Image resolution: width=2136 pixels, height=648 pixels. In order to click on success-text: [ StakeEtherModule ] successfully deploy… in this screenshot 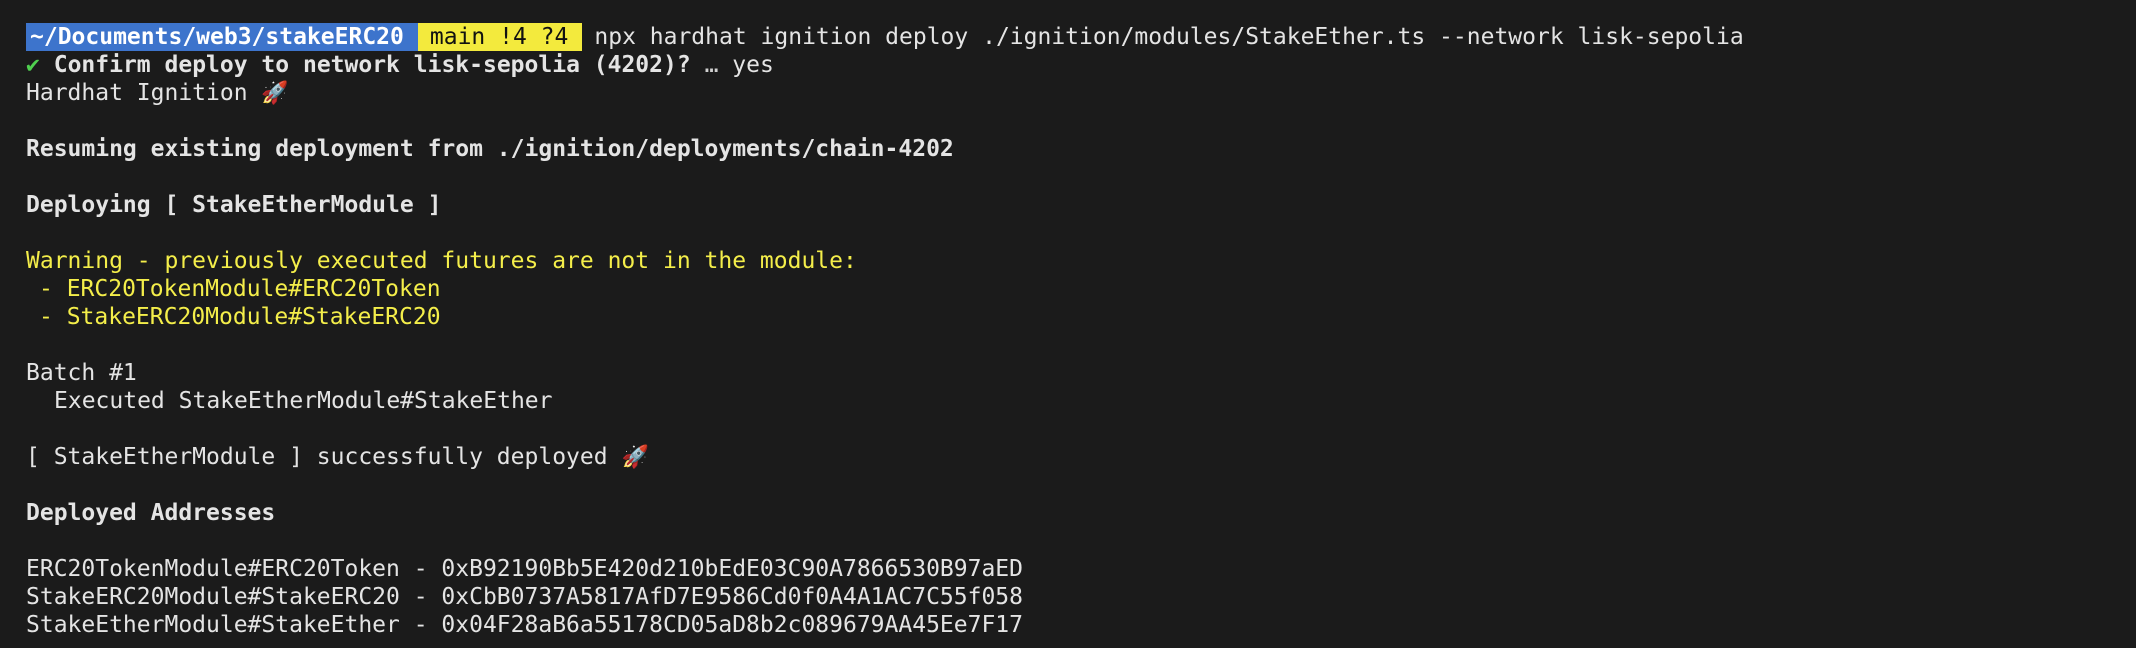, I will do `click(317, 457)`.